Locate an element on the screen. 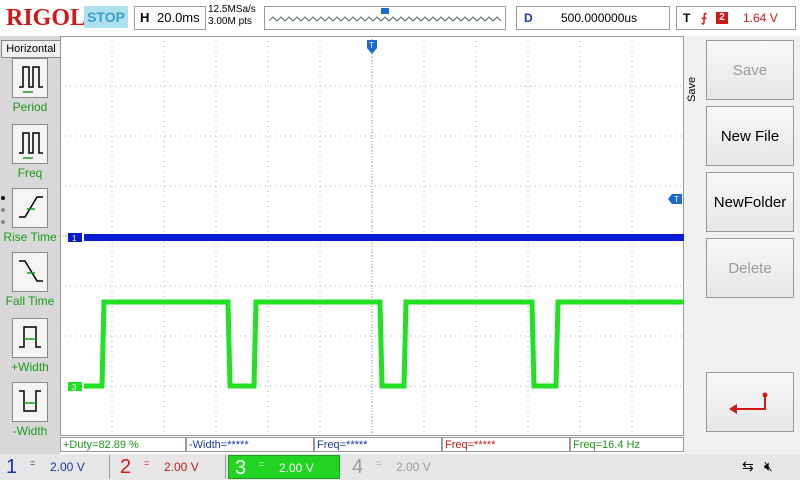 This screenshot has height=480, width=800. channel-3-trace is located at coordinates (384, 344).